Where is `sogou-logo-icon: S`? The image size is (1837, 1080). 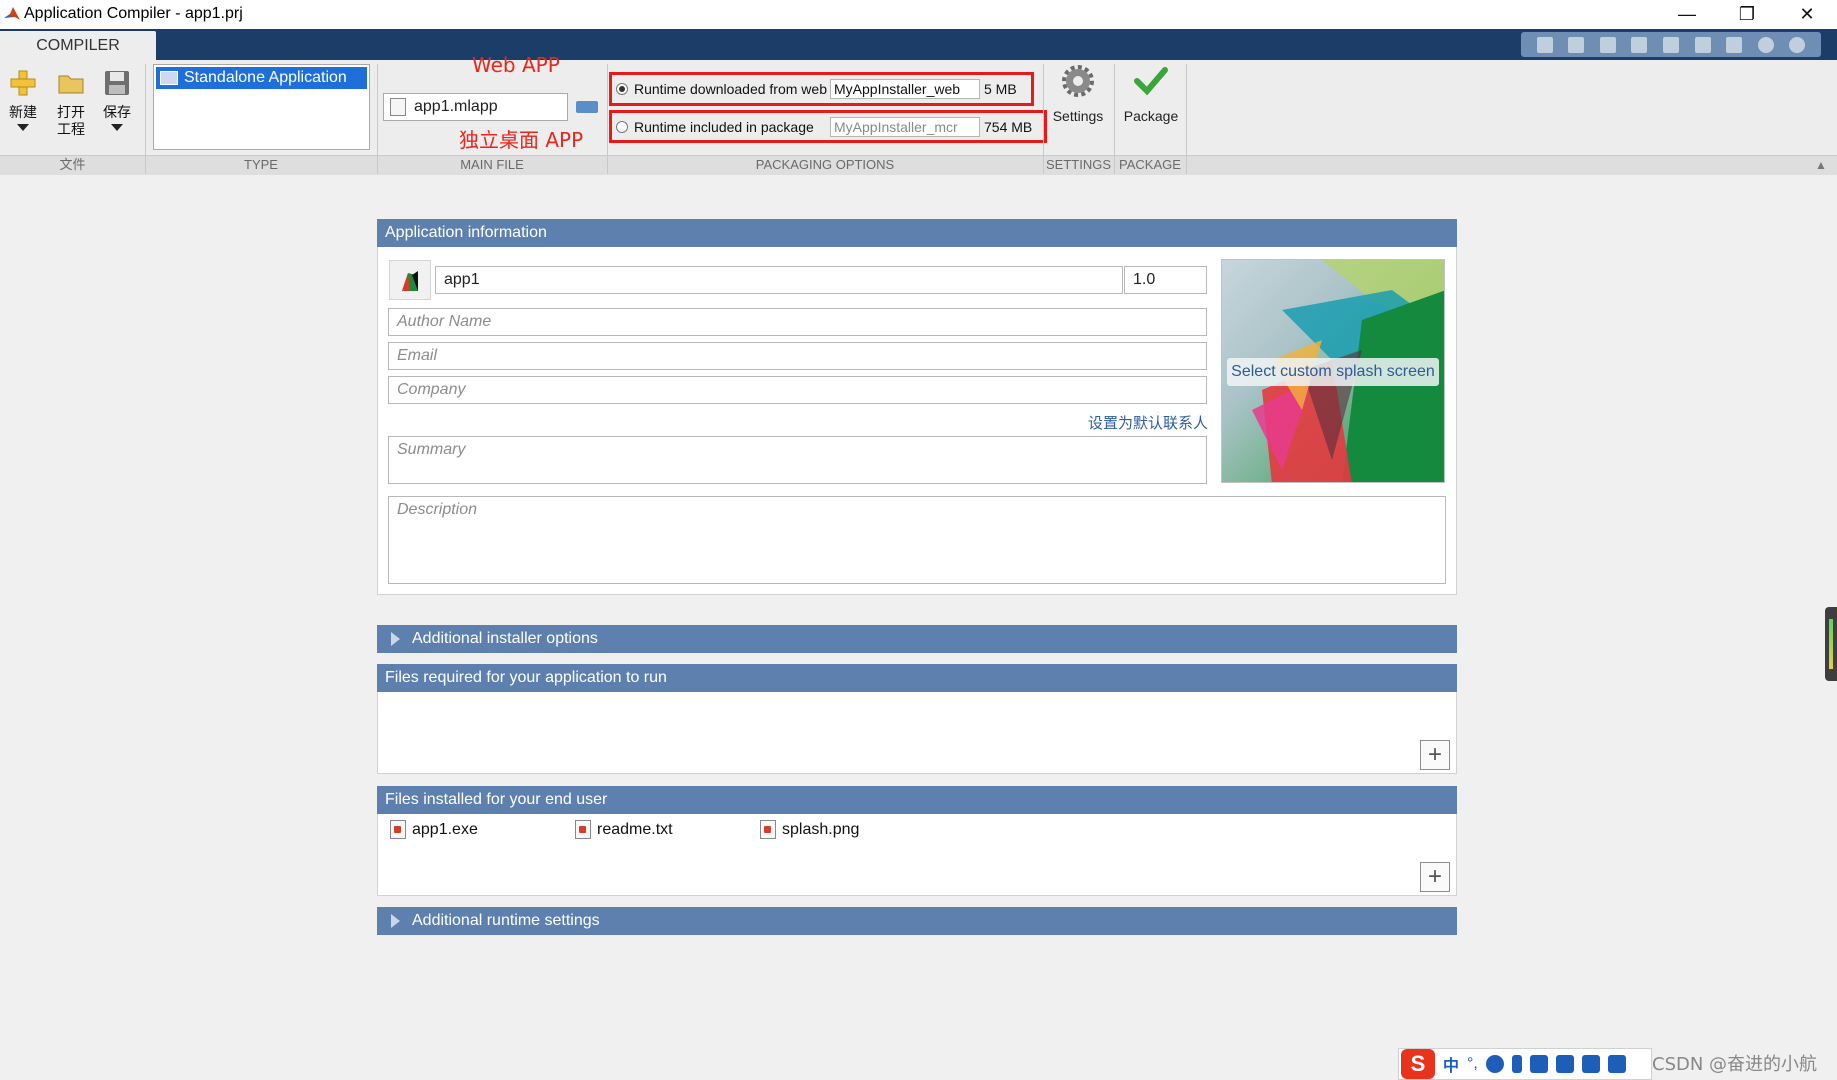
sogou-logo-icon: S is located at coordinates (1418, 1064).